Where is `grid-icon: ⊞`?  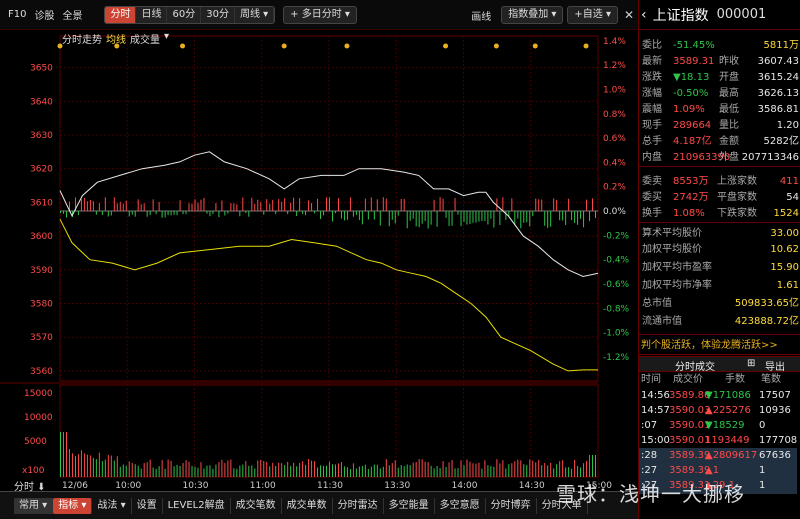 grid-icon: ⊞ is located at coordinates (751, 363).